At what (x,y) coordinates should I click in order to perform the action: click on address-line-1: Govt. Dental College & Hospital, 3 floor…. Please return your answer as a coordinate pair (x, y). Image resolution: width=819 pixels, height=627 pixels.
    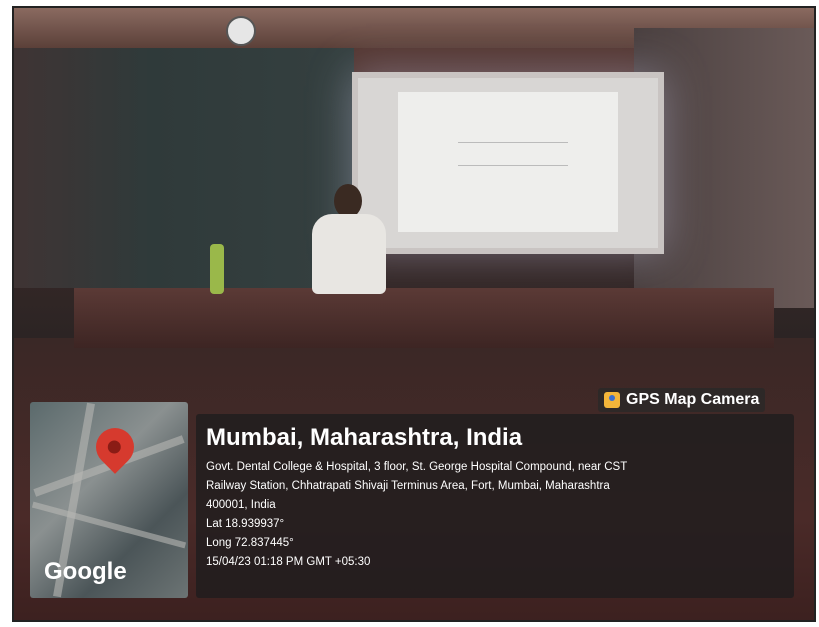
    Looking at the image, I should click on (417, 467).